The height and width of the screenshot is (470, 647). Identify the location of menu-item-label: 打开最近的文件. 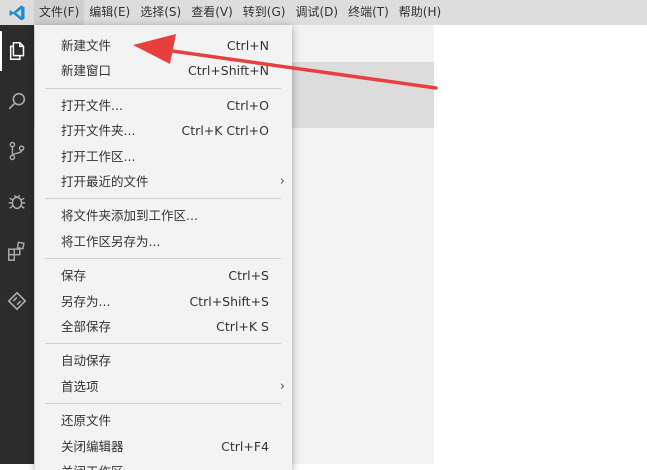
(105, 181).